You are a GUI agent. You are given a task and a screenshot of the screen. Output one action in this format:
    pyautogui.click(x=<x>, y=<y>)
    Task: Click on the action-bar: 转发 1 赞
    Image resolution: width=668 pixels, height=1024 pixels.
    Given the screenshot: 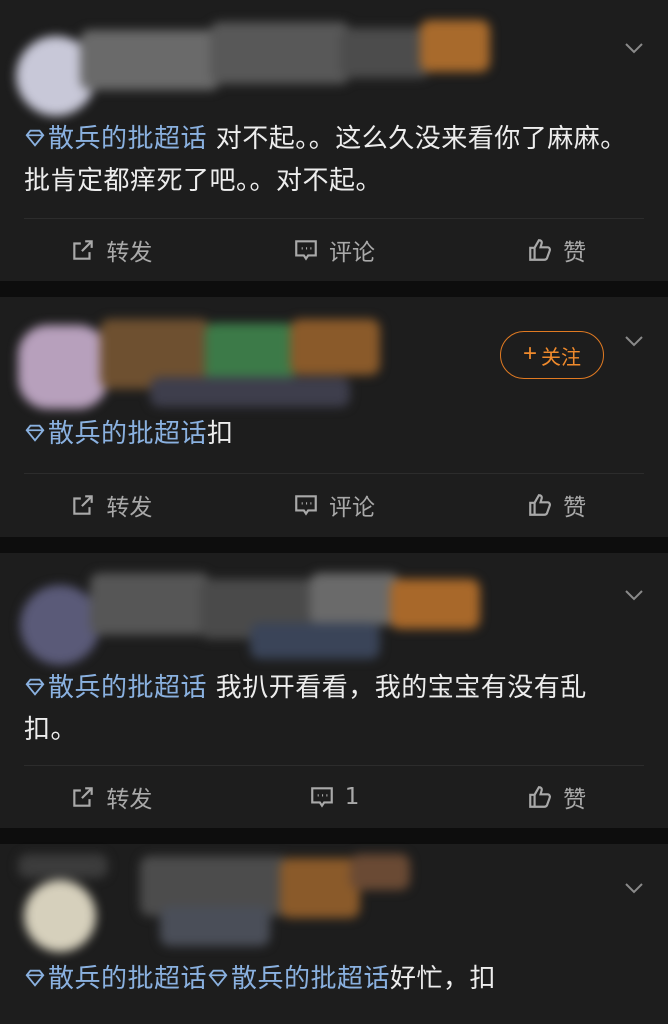 What is the action you would take?
    pyautogui.click(x=334, y=797)
    